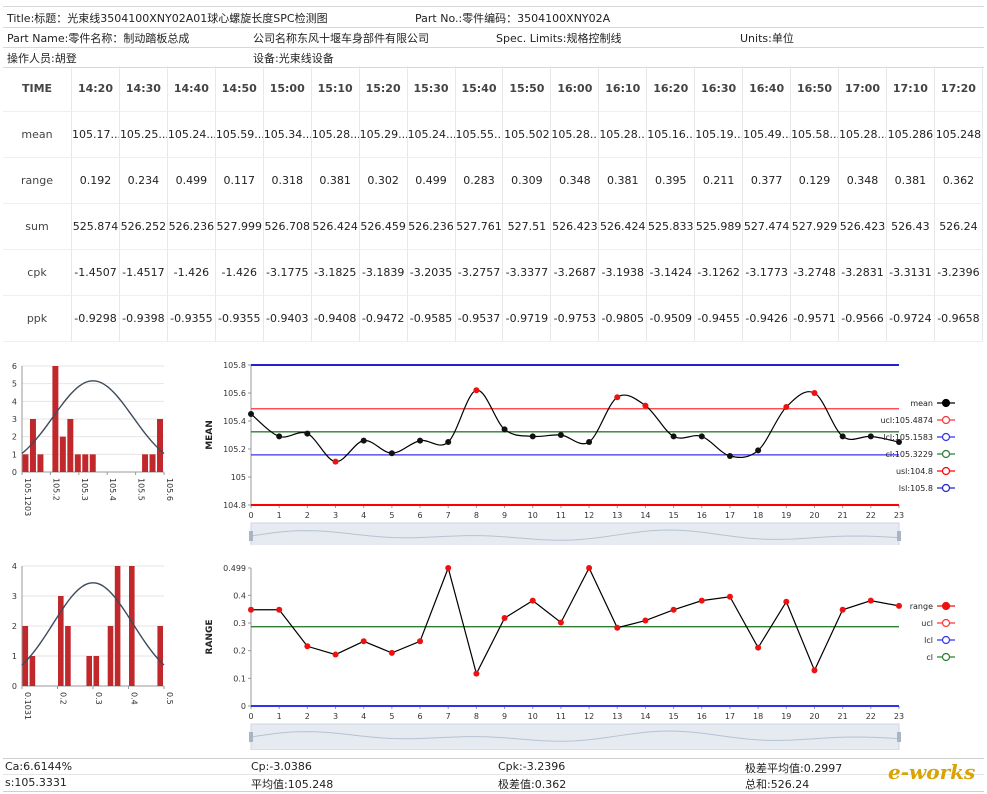 The width and height of the screenshot is (987, 794). Describe the element at coordinates (767, 226) in the screenshot. I see `table-cell: 527.474` at that location.